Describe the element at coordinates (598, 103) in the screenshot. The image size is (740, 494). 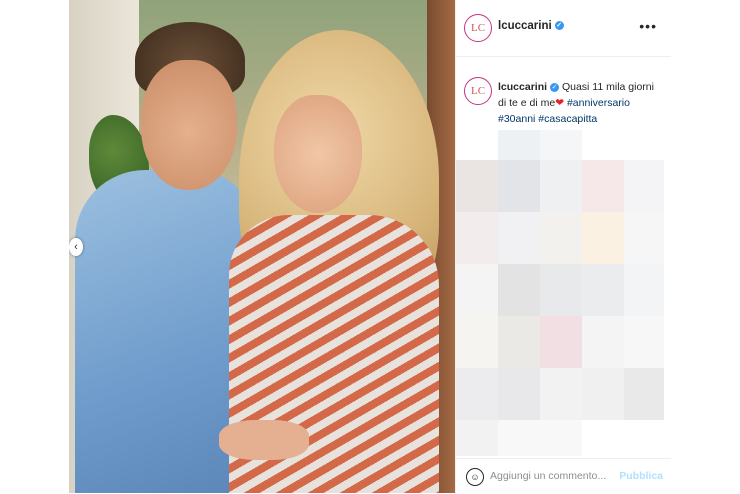
I see `hashtag-link: #anniversario` at that location.